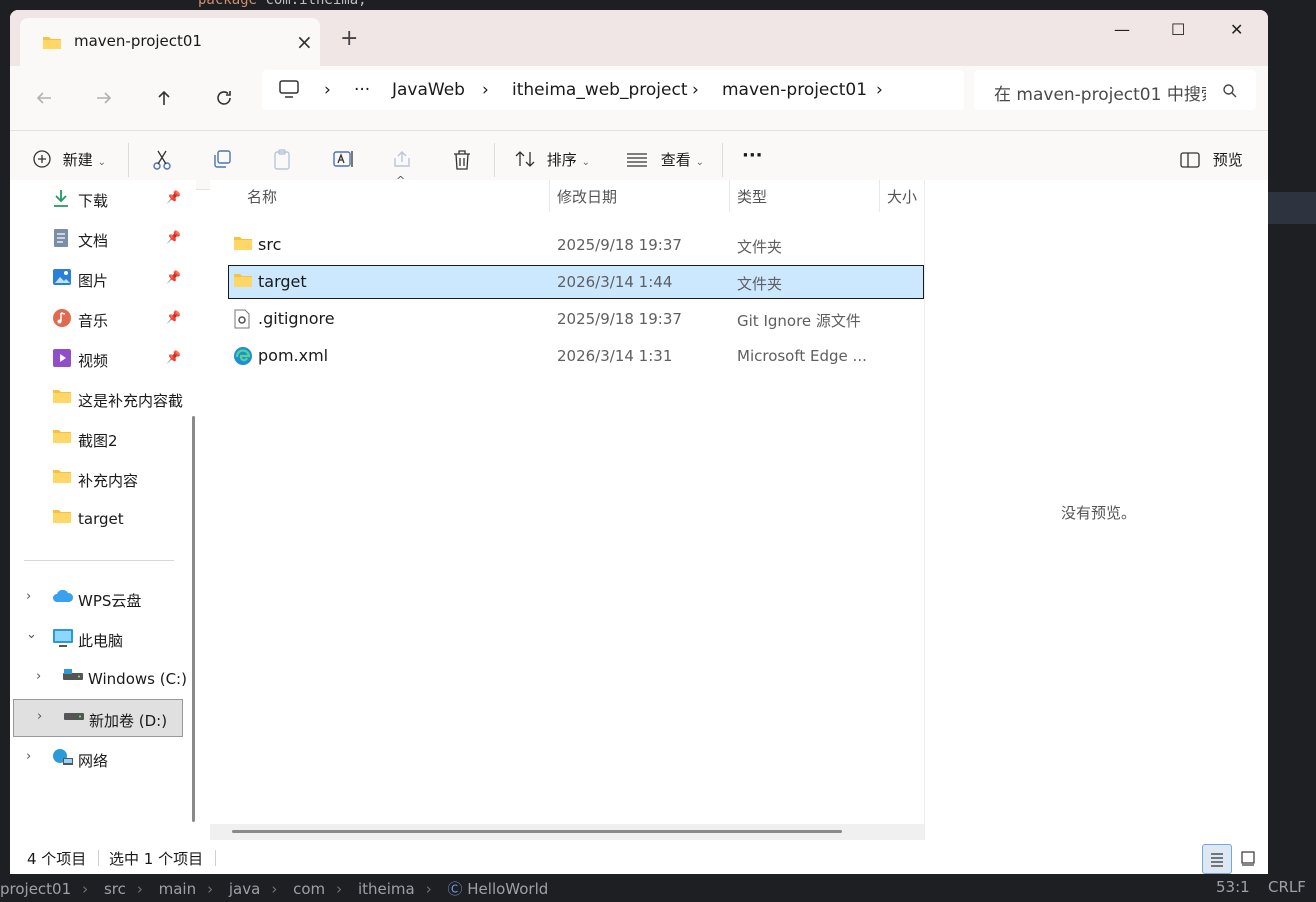  Describe the element at coordinates (98, 239) in the screenshot. I see `sidebar-item-documents: 文档 📌` at that location.